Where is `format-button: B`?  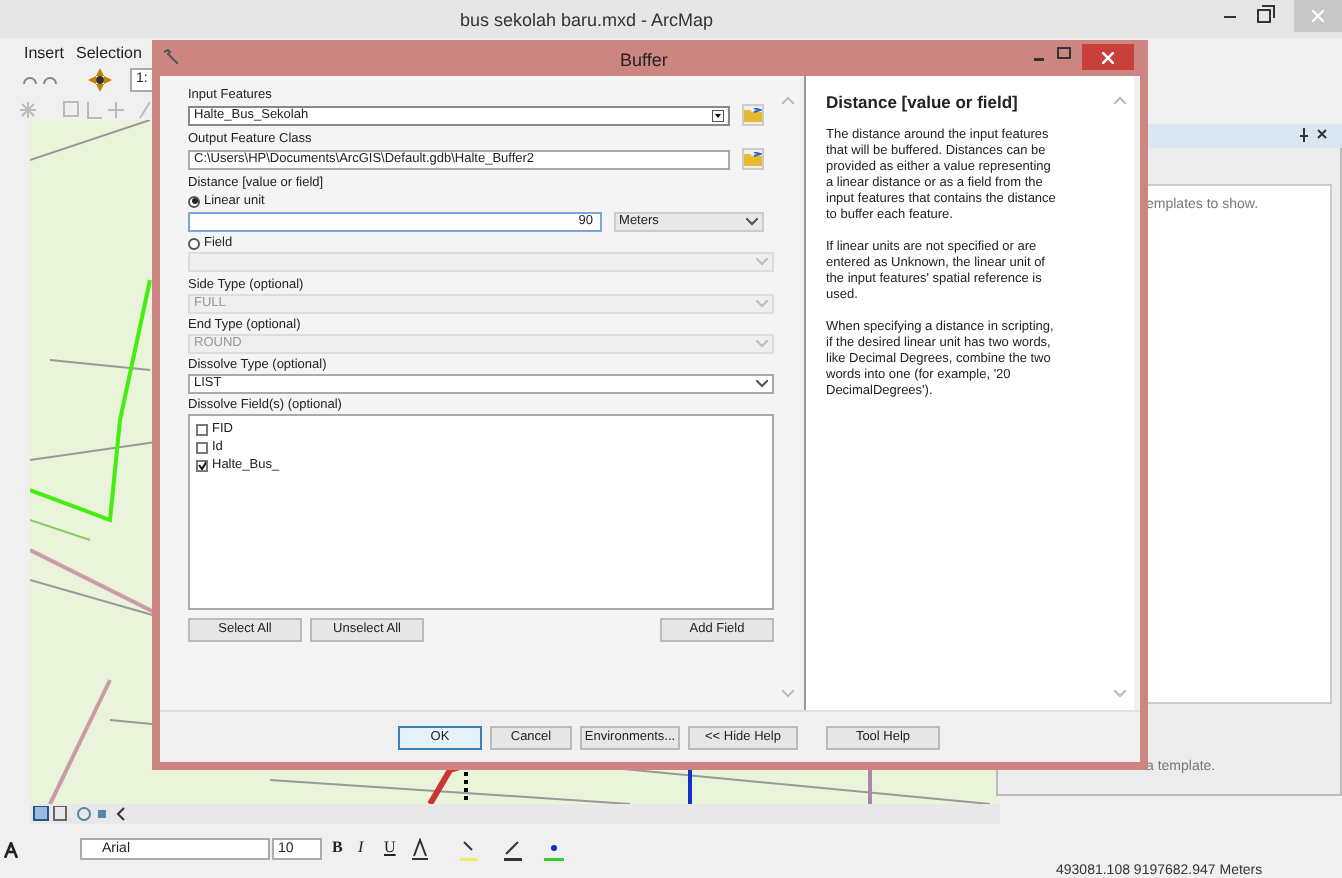 format-button: B is located at coordinates (337, 848).